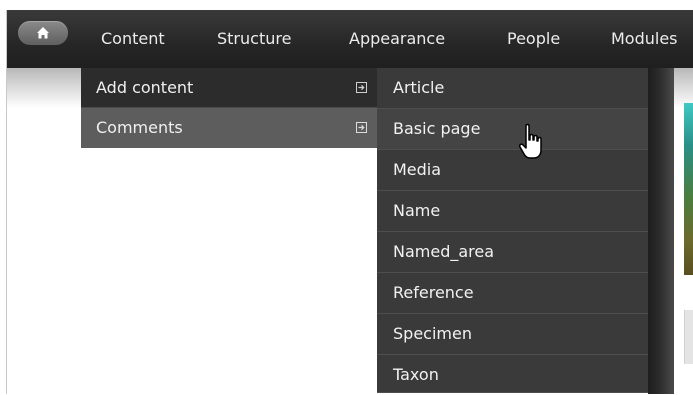 The height and width of the screenshot is (395, 693). What do you see at coordinates (688, 189) in the screenshot?
I see `background-image-strip` at bounding box center [688, 189].